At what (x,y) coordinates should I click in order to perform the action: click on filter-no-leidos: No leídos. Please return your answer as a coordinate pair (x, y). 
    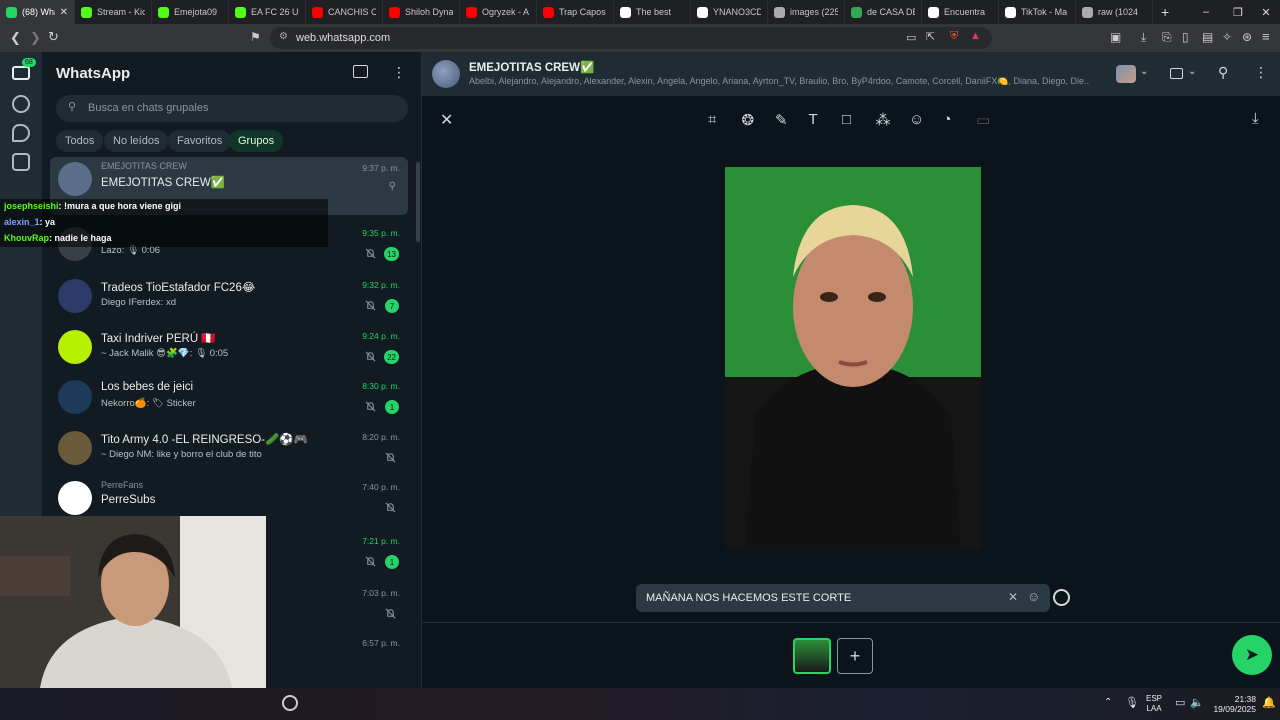
    Looking at the image, I should click on (136, 141).